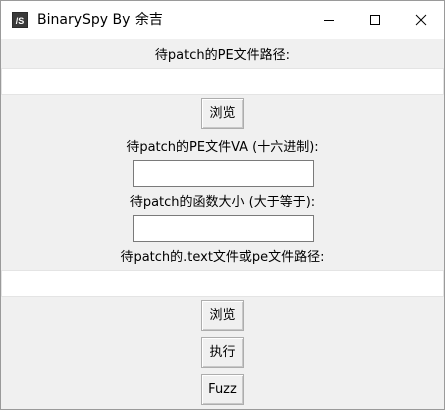 The width and height of the screenshot is (445, 410). Describe the element at coordinates (223, 173) in the screenshot. I see `va-input` at that location.